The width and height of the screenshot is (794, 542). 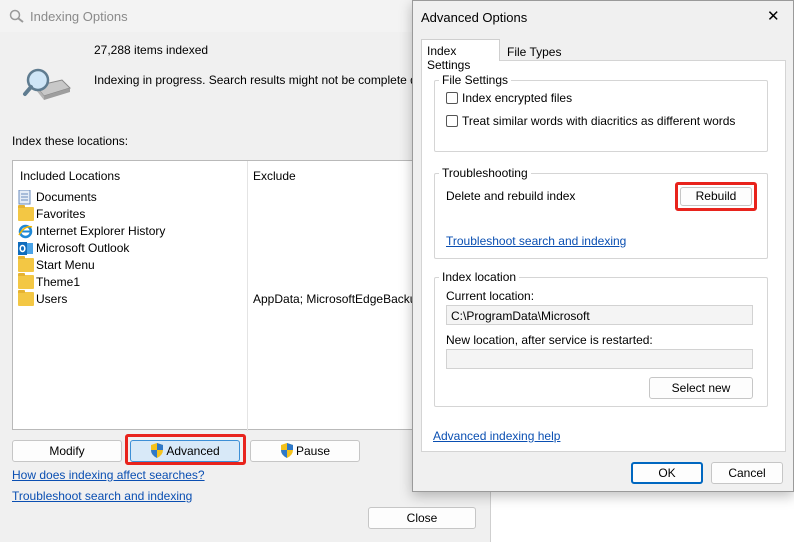 What do you see at coordinates (66, 197) in the screenshot?
I see `location-name: Documents` at bounding box center [66, 197].